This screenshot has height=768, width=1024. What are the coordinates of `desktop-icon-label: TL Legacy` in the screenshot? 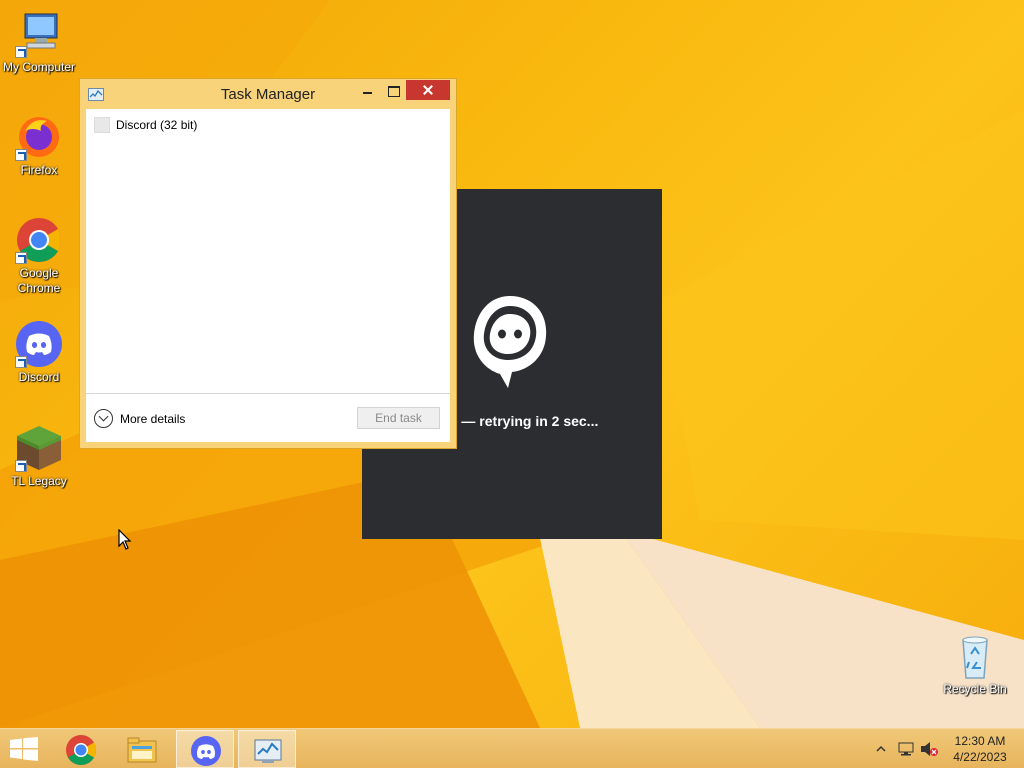 It's located at (39, 481).